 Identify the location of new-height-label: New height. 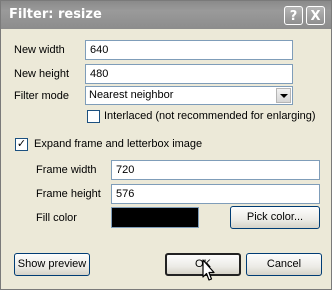
(42, 74).